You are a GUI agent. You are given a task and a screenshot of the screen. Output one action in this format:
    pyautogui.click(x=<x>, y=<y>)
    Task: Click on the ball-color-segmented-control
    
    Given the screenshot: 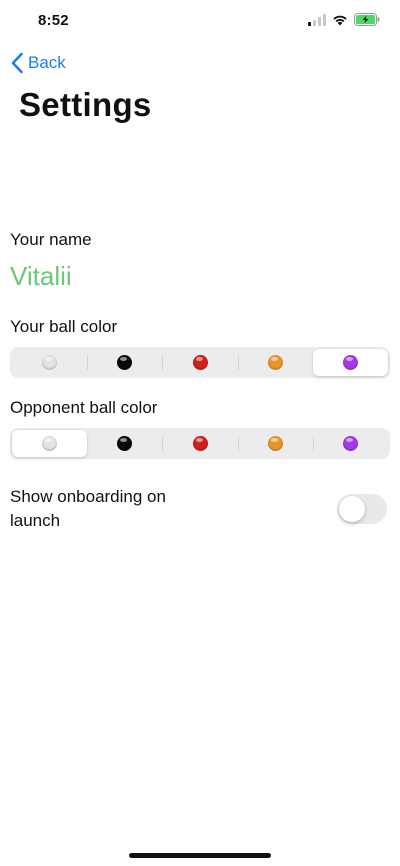 What is the action you would take?
    pyautogui.click(x=200, y=362)
    